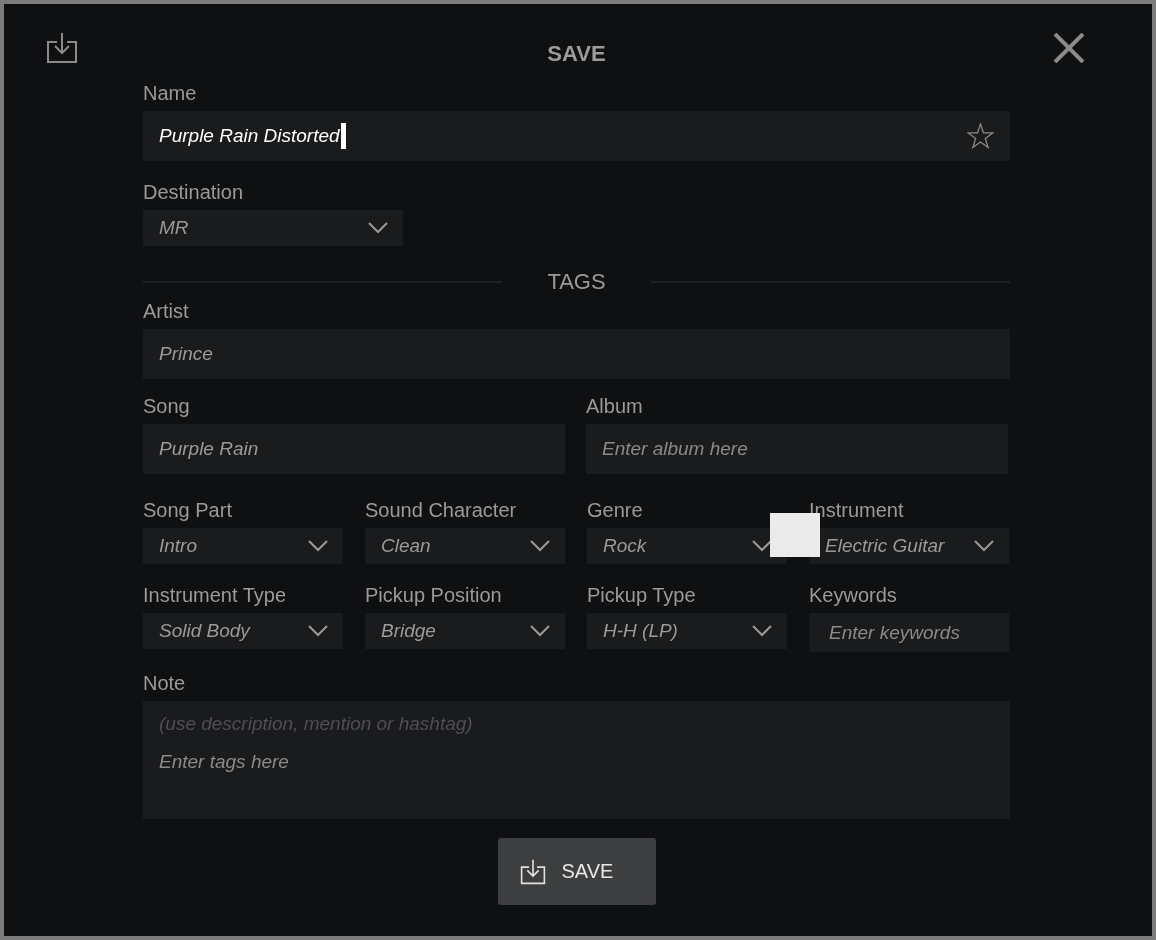  I want to click on close-icon, so click(1069, 48).